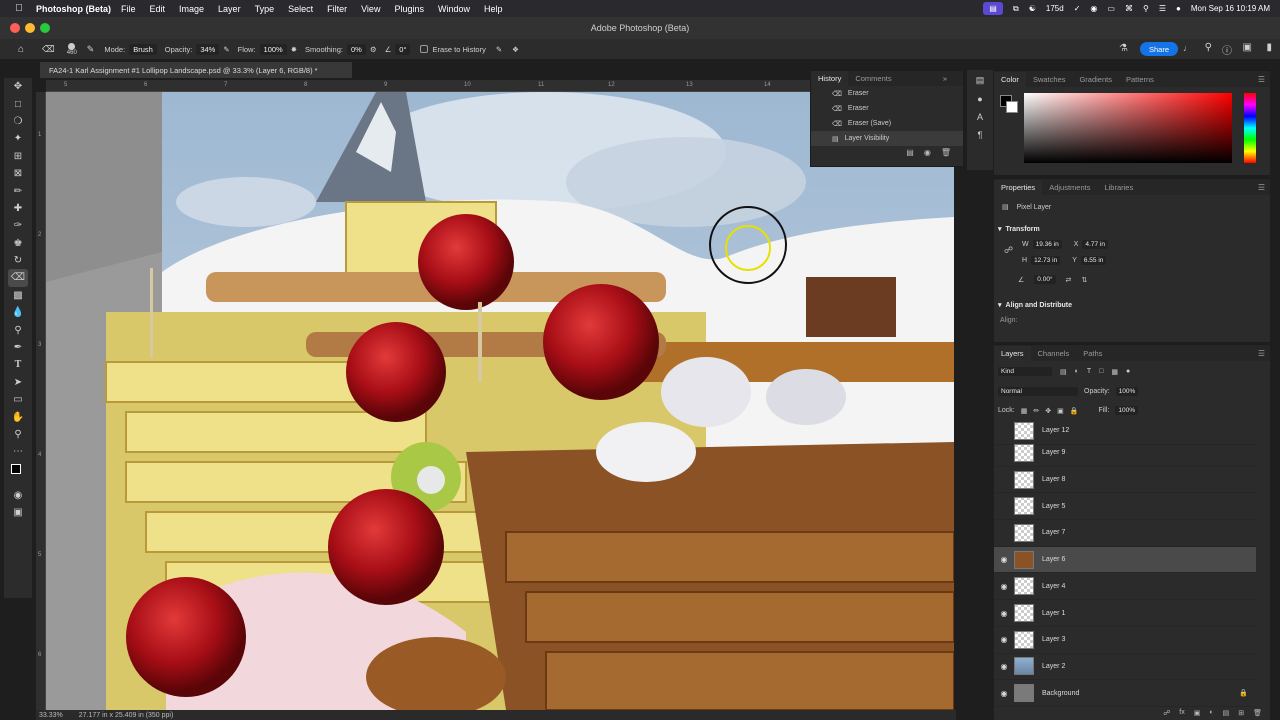 This screenshot has height=720, width=1280. What do you see at coordinates (15, 28) in the screenshot?
I see `close-window-button` at bounding box center [15, 28].